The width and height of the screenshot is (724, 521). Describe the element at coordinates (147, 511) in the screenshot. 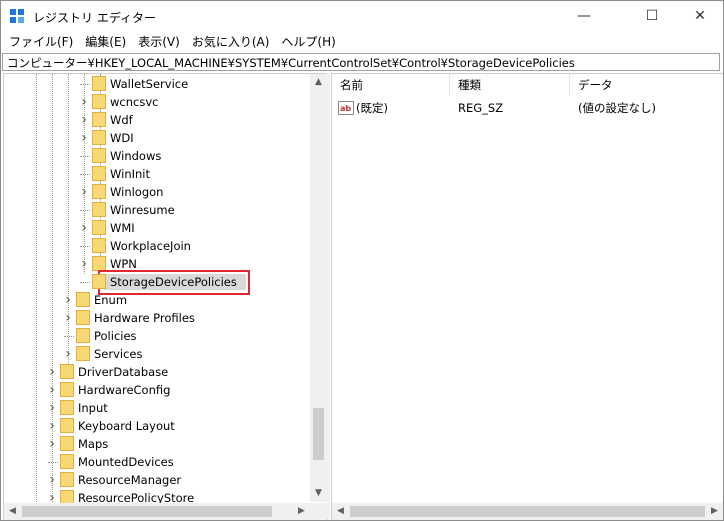

I see `tree-hscroll-thumb` at that location.